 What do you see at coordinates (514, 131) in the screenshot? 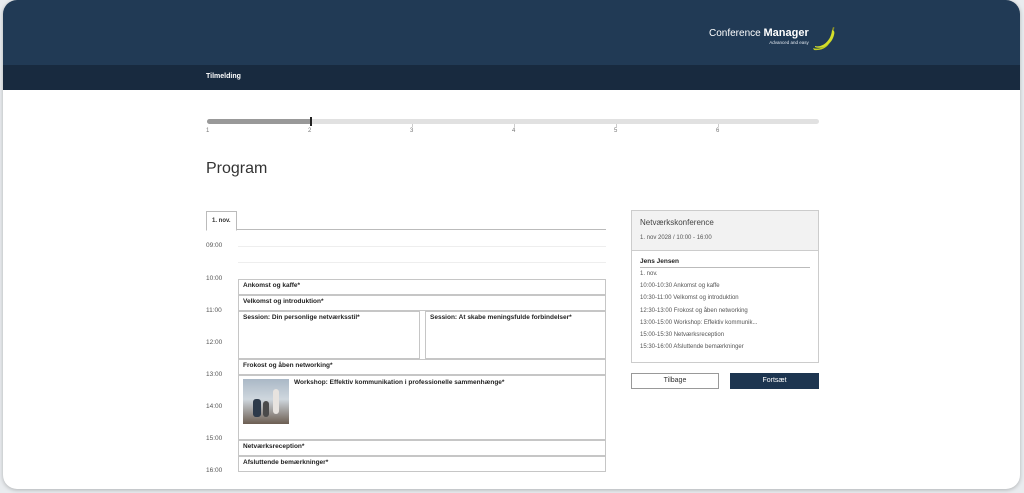
I see `step-label-4: 4` at bounding box center [514, 131].